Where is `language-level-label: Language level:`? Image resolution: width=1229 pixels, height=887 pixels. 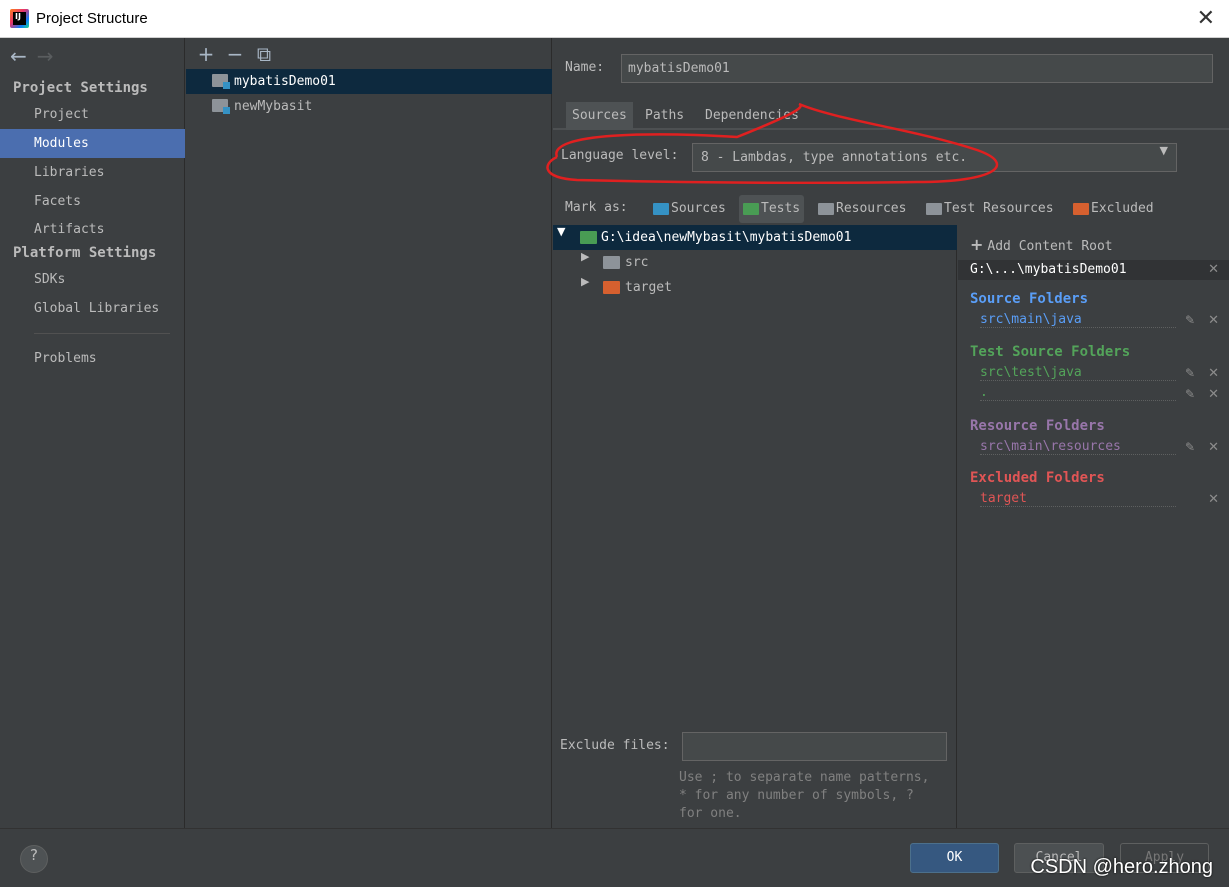 language-level-label: Language level: is located at coordinates (620, 155).